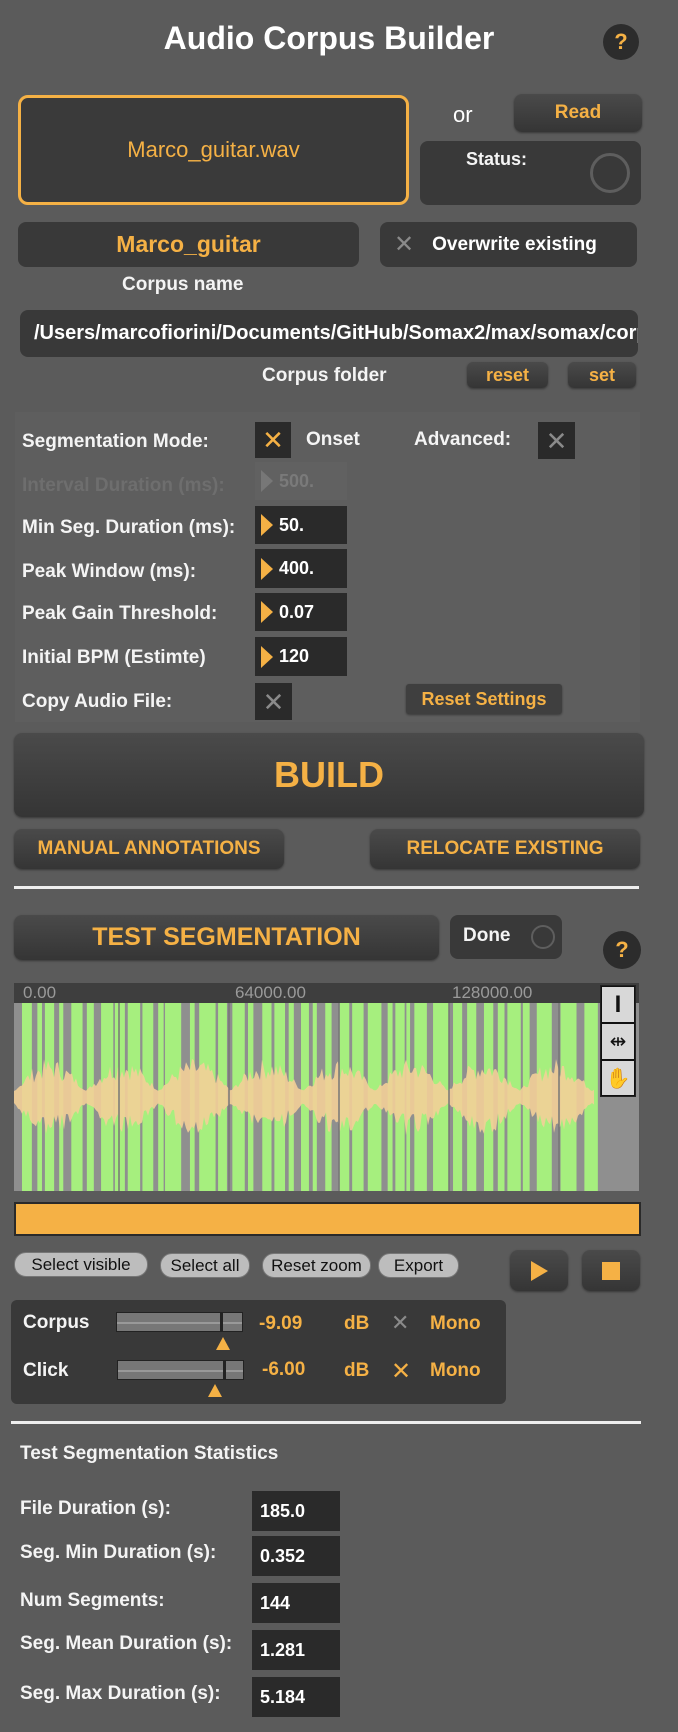 The width and height of the screenshot is (678, 1732). Describe the element at coordinates (149, 1453) in the screenshot. I see `stats-title: Test Segmentation Statistics` at that location.